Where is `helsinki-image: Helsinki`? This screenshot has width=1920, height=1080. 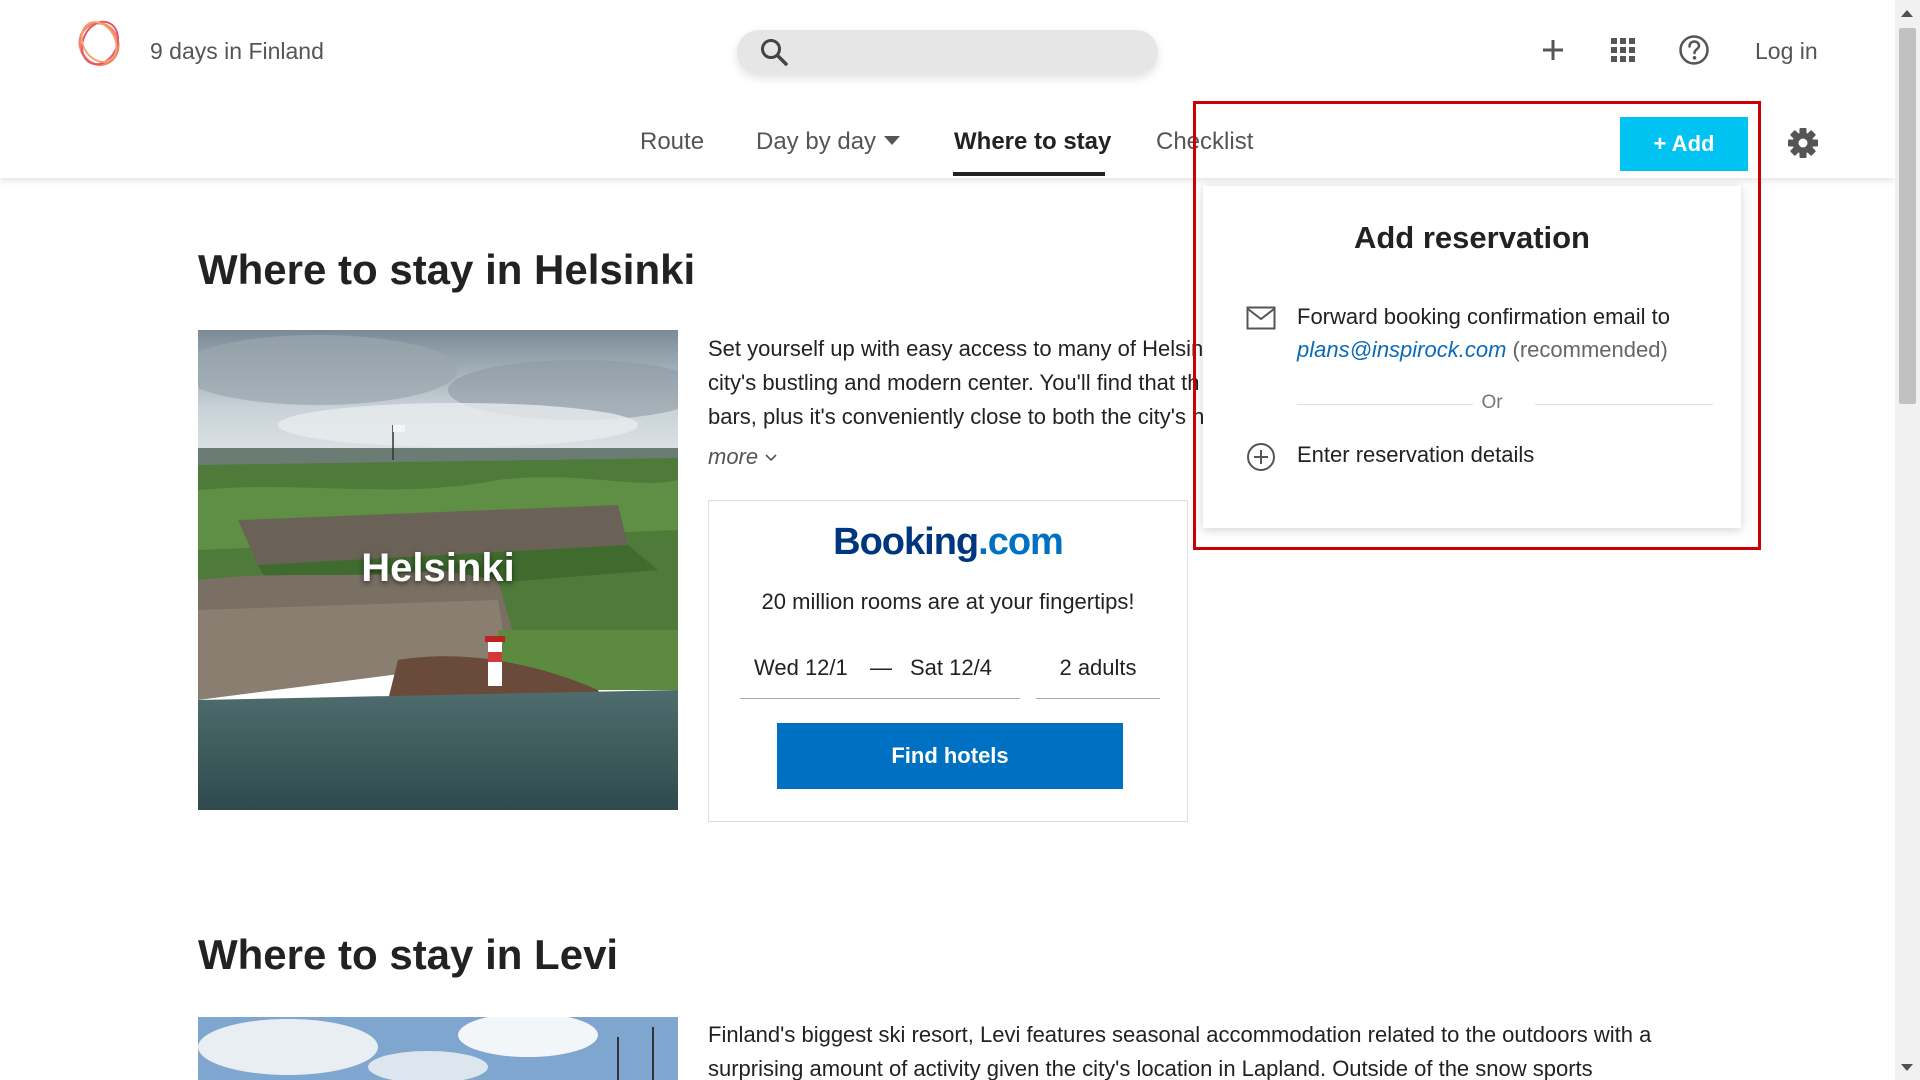
helsinki-image: Helsinki is located at coordinates (438, 570).